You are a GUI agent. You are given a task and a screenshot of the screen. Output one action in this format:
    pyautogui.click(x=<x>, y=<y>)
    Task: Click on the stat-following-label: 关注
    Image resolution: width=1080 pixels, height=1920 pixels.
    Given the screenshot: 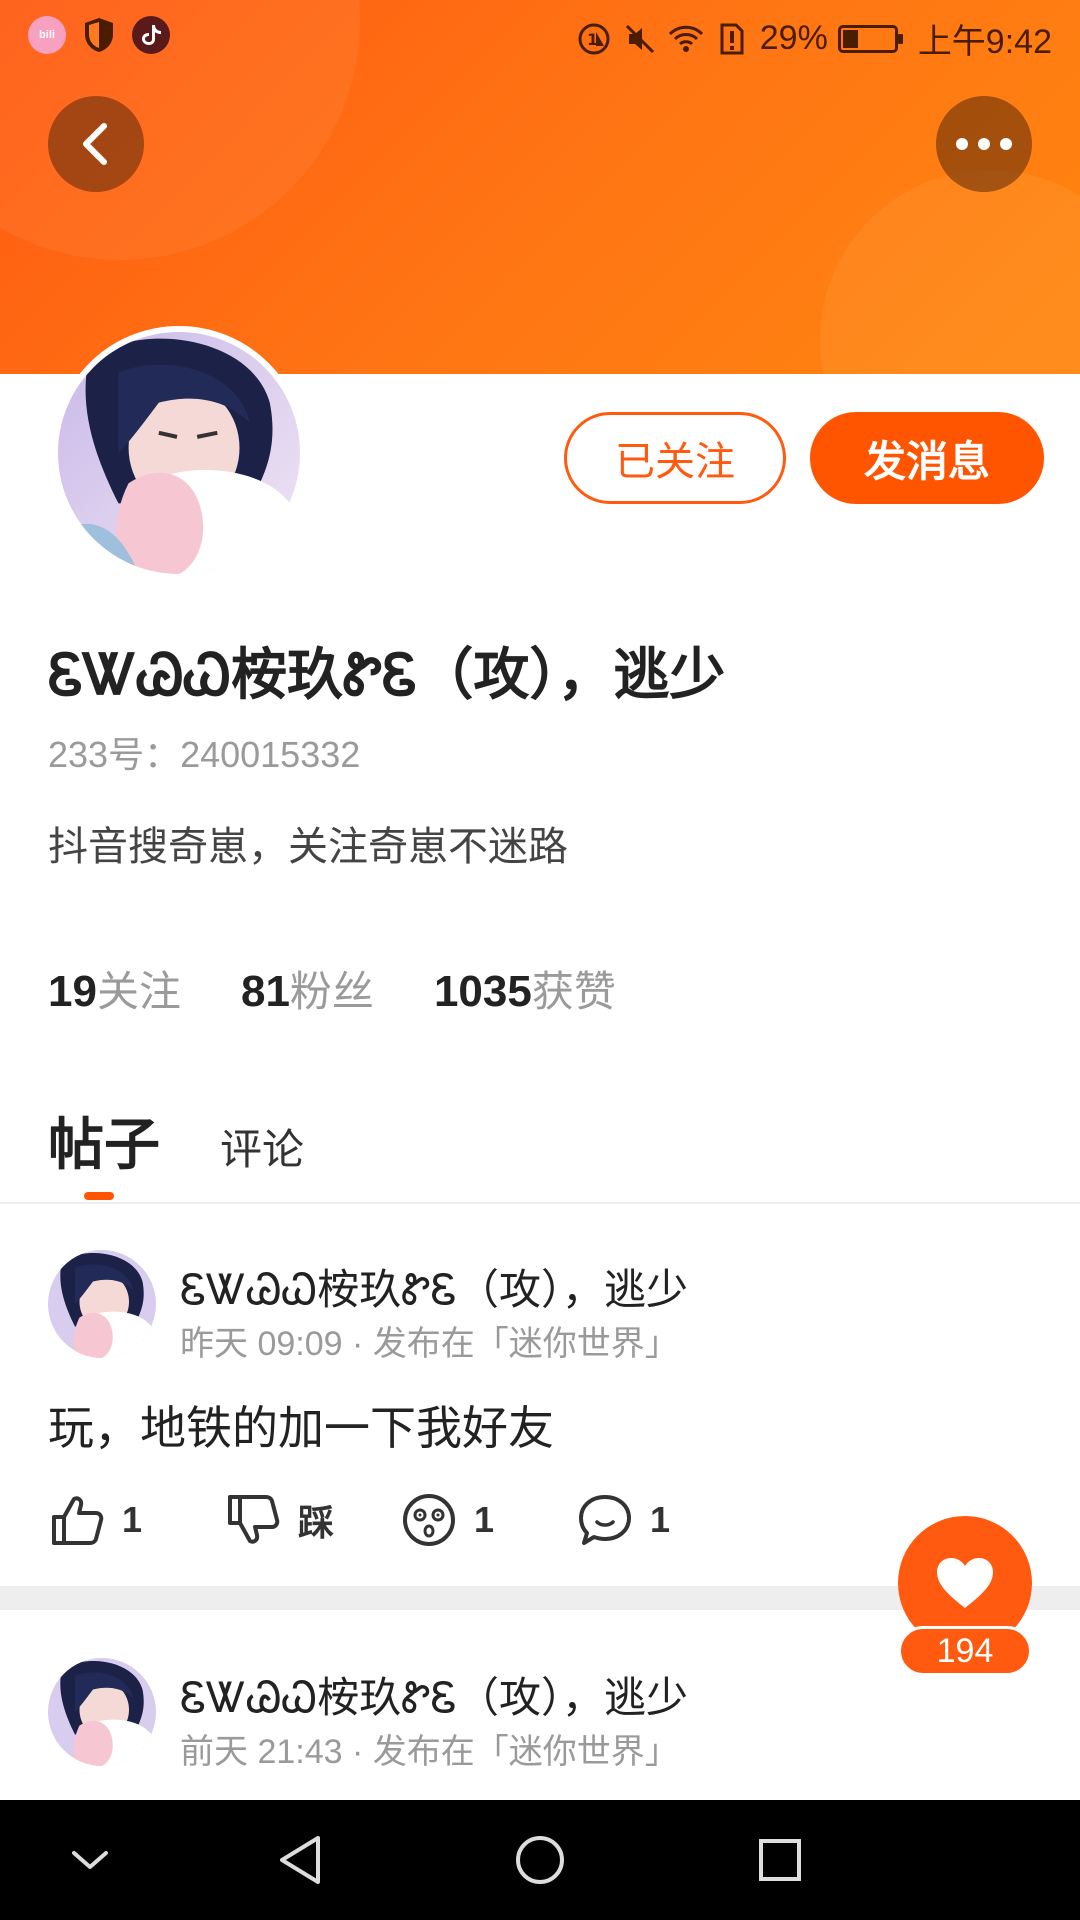 What is the action you would take?
    pyautogui.click(x=138, y=991)
    